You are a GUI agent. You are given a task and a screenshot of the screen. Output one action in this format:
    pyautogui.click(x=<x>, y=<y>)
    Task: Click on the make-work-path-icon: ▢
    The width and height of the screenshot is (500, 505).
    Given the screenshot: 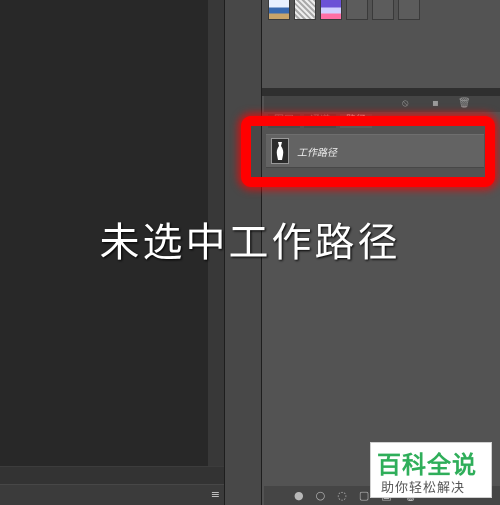 What is the action you would take?
    pyautogui.click(x=364, y=495)
    